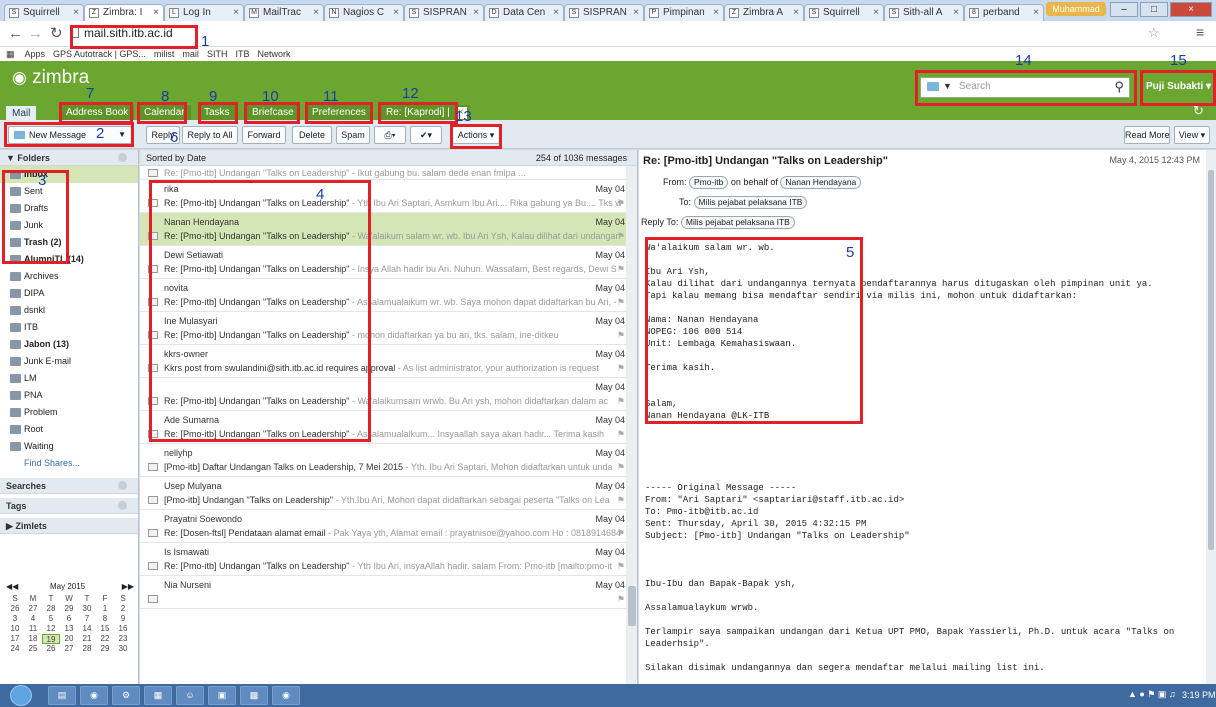  What do you see at coordinates (286, 695) in the screenshot?
I see `paint-icon: ◉` at bounding box center [286, 695].